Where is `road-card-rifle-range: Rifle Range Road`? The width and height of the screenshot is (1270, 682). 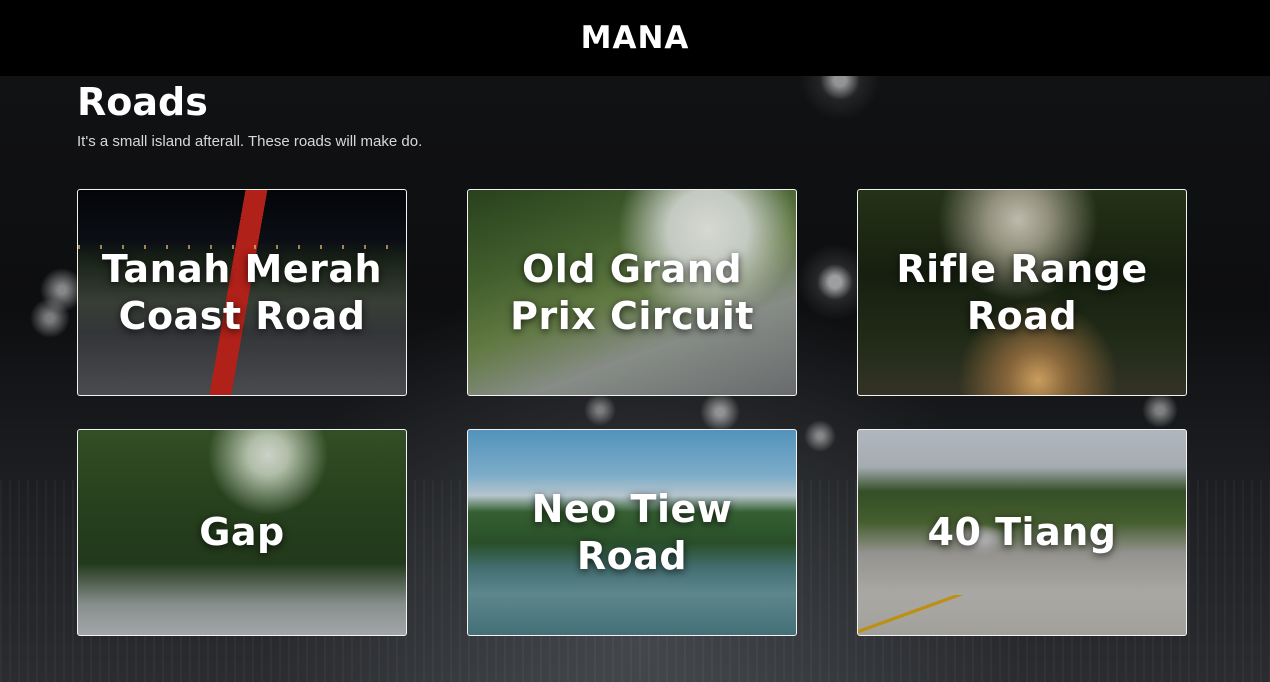
road-card-rifle-range: Rifle Range Road is located at coordinates (1022, 292).